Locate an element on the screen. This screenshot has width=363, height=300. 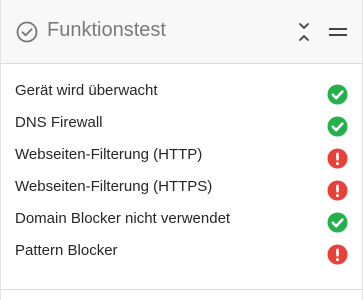
collapse-chevrons-icon is located at coordinates (304, 32).